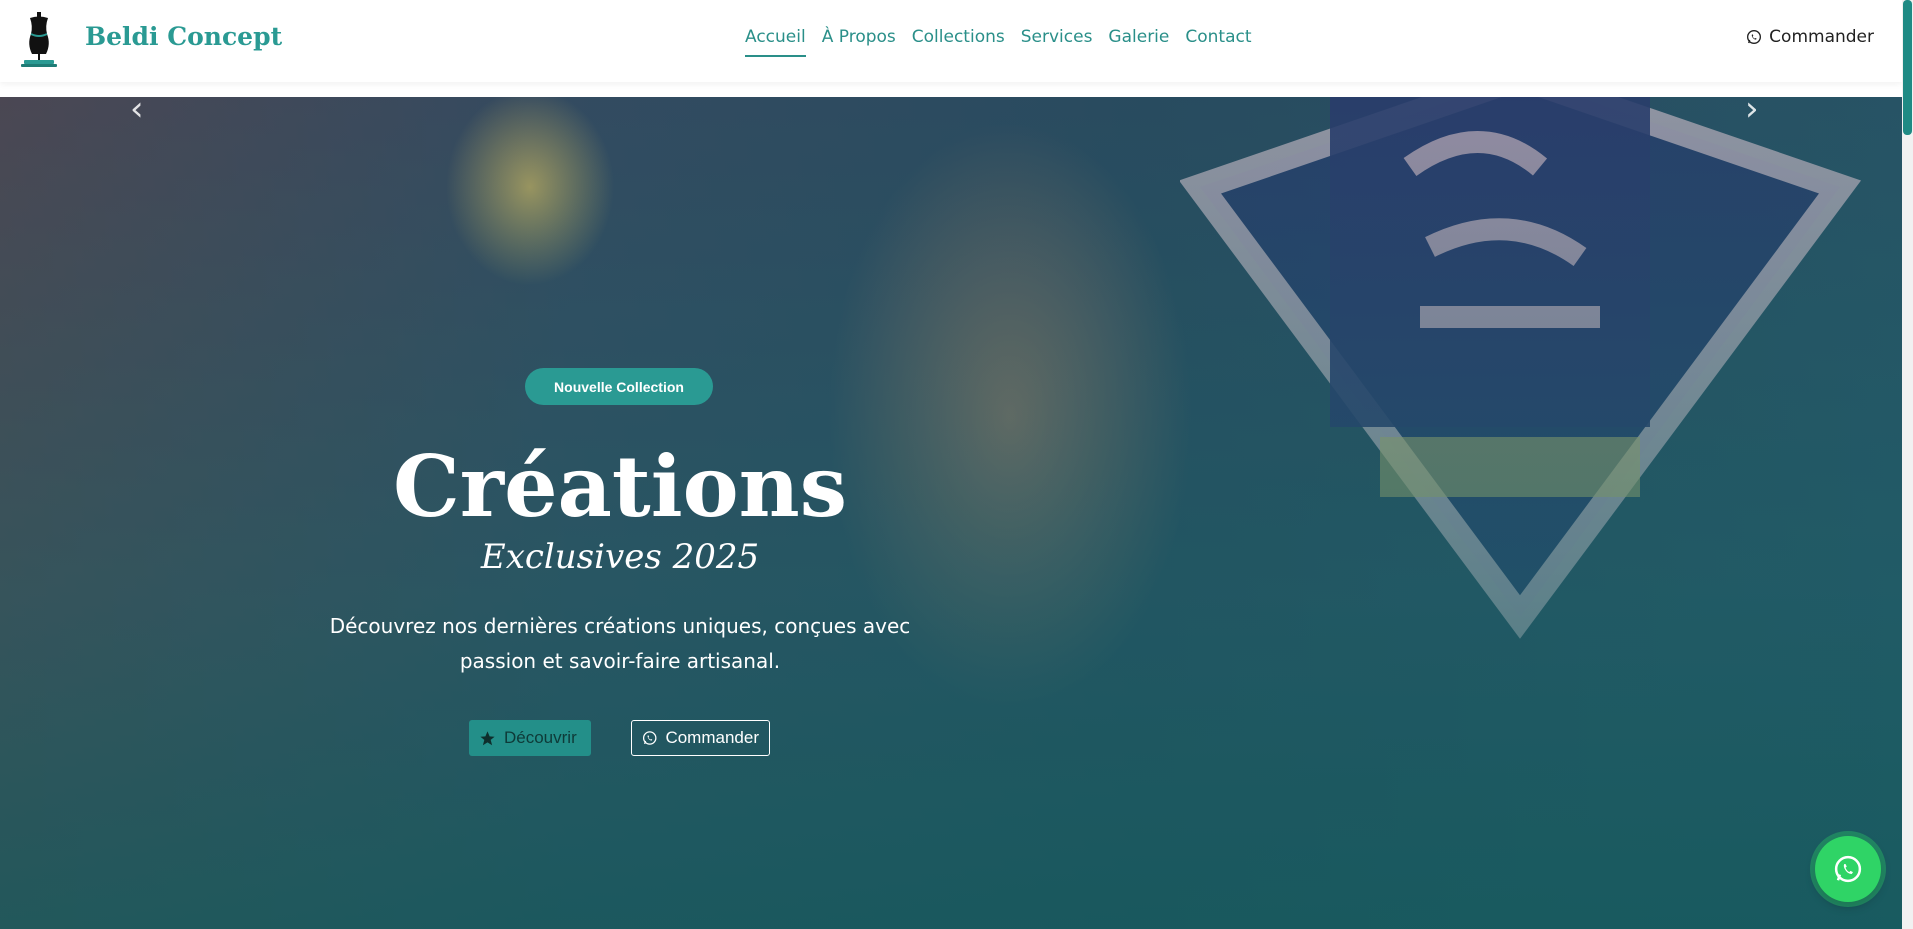  I want to click on nav-item-a-propos: À Propos, so click(859, 42).